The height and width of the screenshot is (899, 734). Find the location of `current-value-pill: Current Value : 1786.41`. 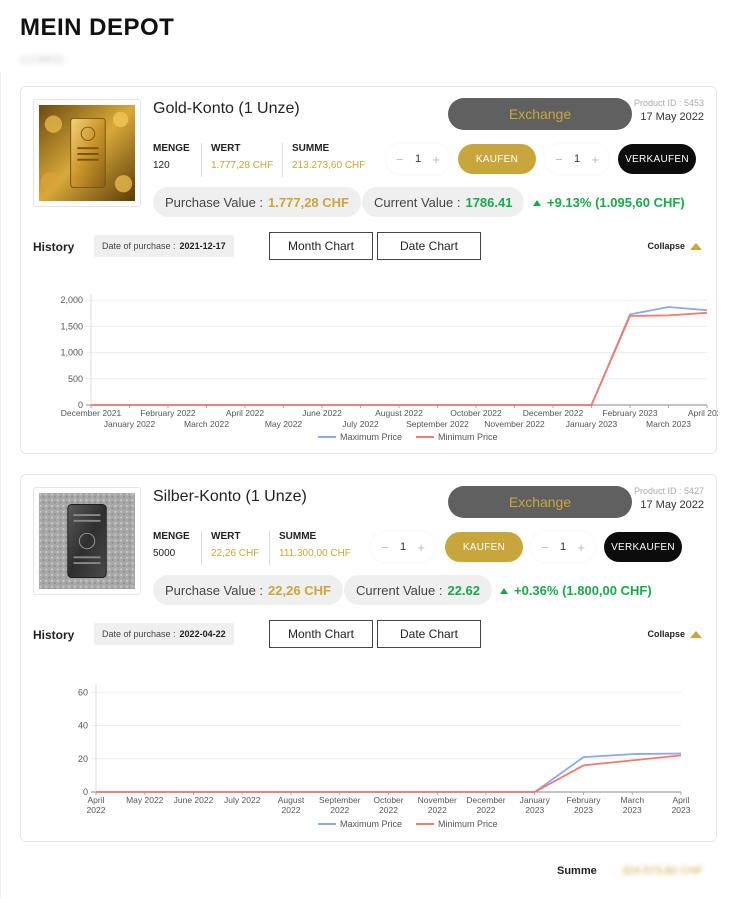

current-value-pill: Current Value : 1786.41 is located at coordinates (443, 202).